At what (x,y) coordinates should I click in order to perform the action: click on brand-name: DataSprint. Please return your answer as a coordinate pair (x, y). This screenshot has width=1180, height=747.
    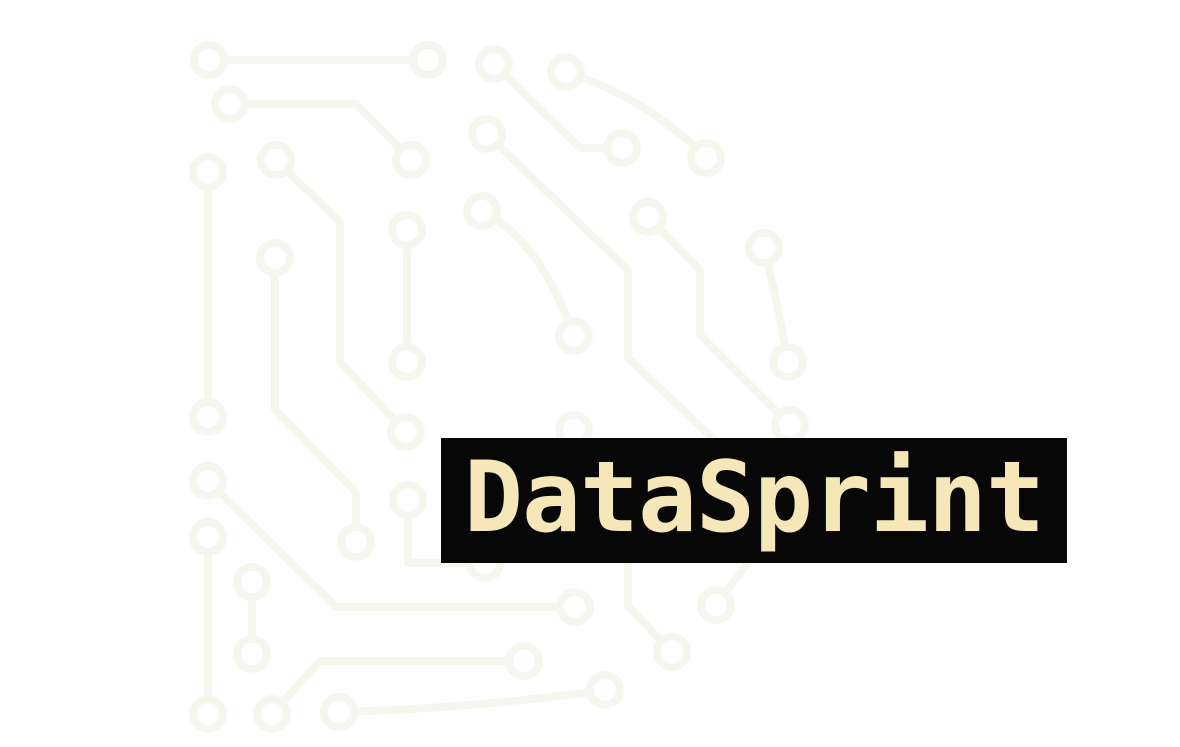
    Looking at the image, I should click on (754, 497).